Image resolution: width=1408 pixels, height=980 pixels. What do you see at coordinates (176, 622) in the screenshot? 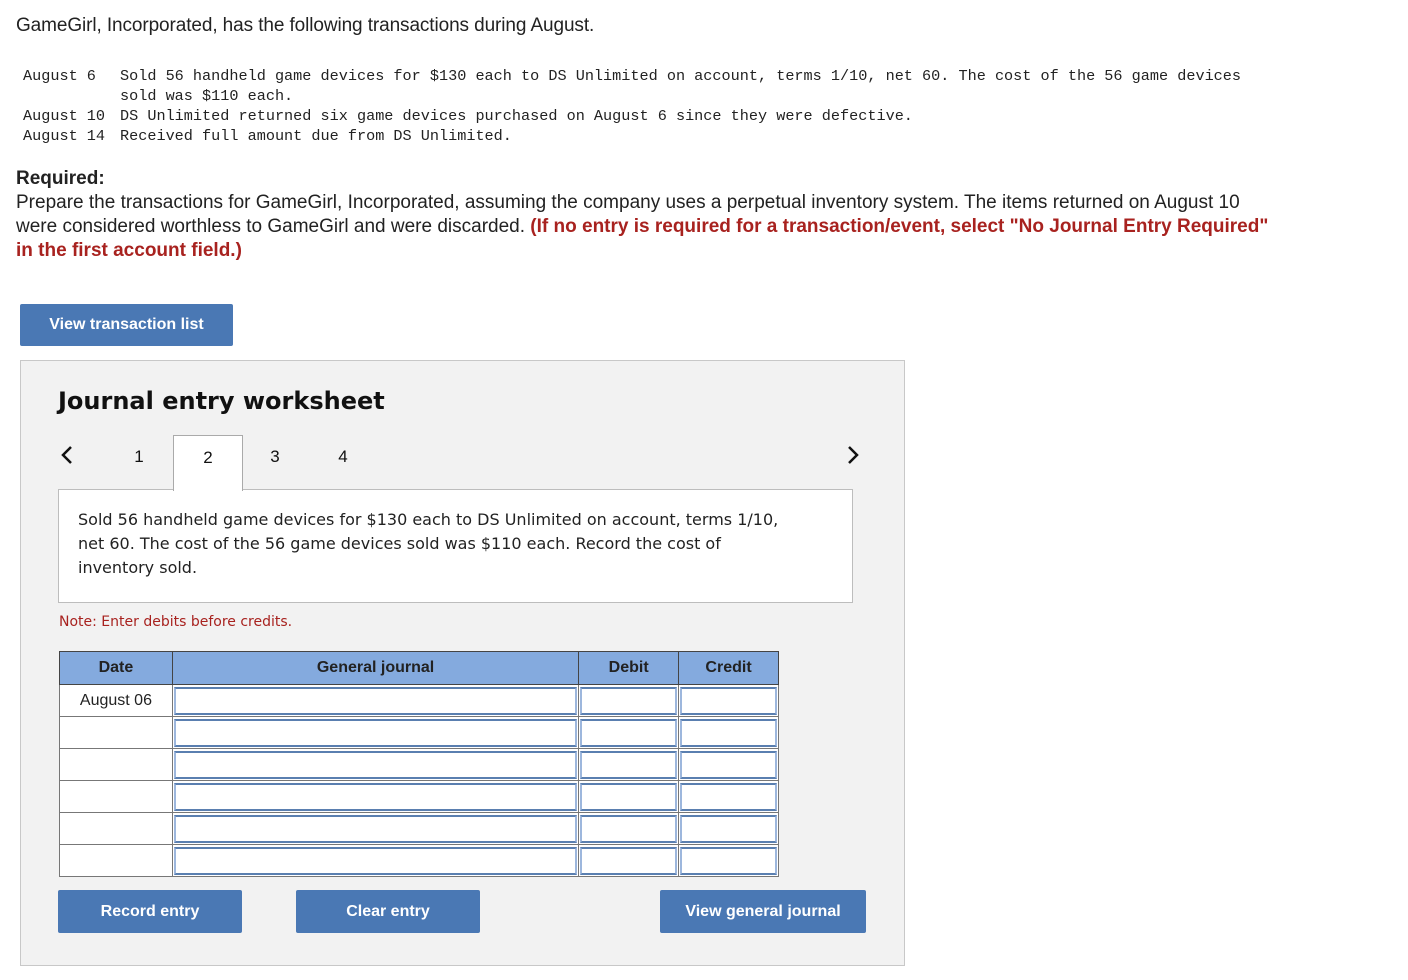
I see `note-text: Note: Enter debits before credits.` at bounding box center [176, 622].